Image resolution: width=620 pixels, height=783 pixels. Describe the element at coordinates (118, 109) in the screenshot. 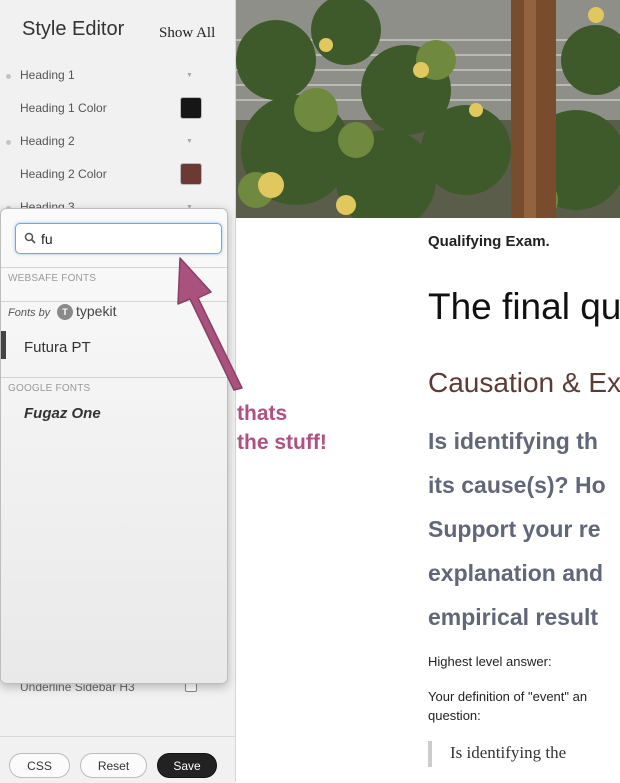

I see `style-row-heading-1-color: Heading 1 Color` at that location.